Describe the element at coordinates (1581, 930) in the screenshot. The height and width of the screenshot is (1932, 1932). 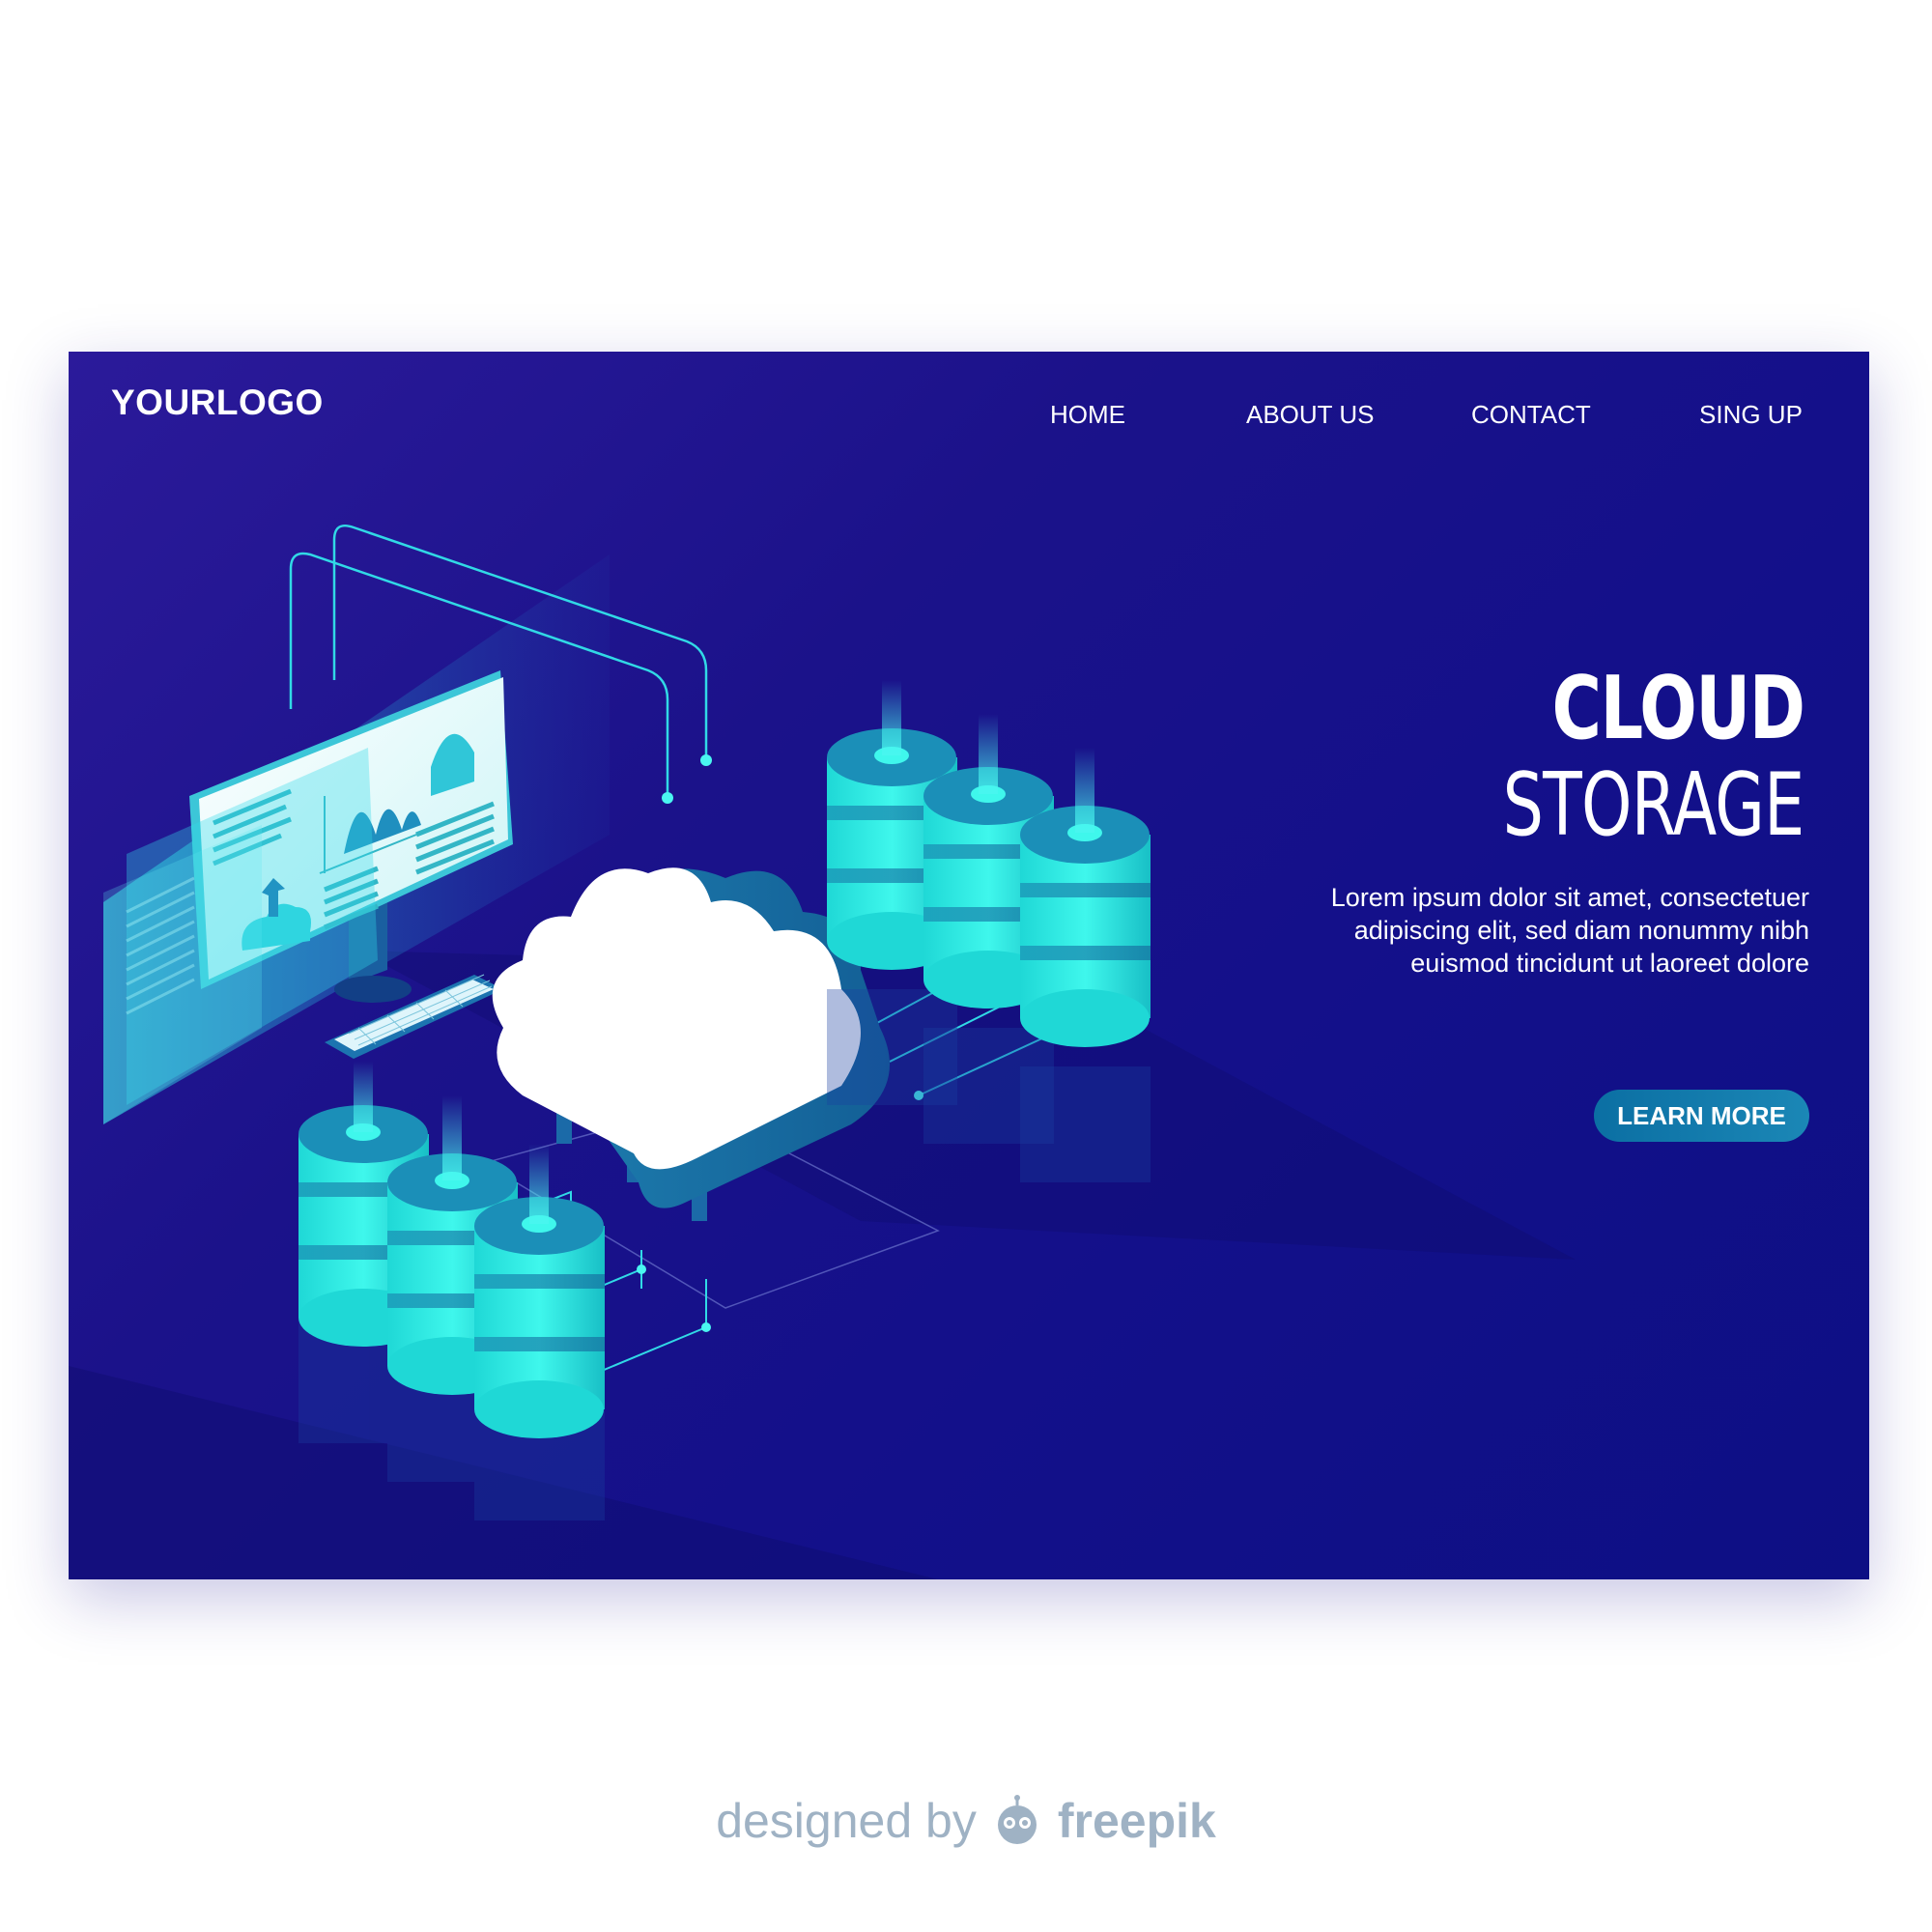
I see `hero-description-line: adipiscing elit, sed diam nonummy nibh` at that location.